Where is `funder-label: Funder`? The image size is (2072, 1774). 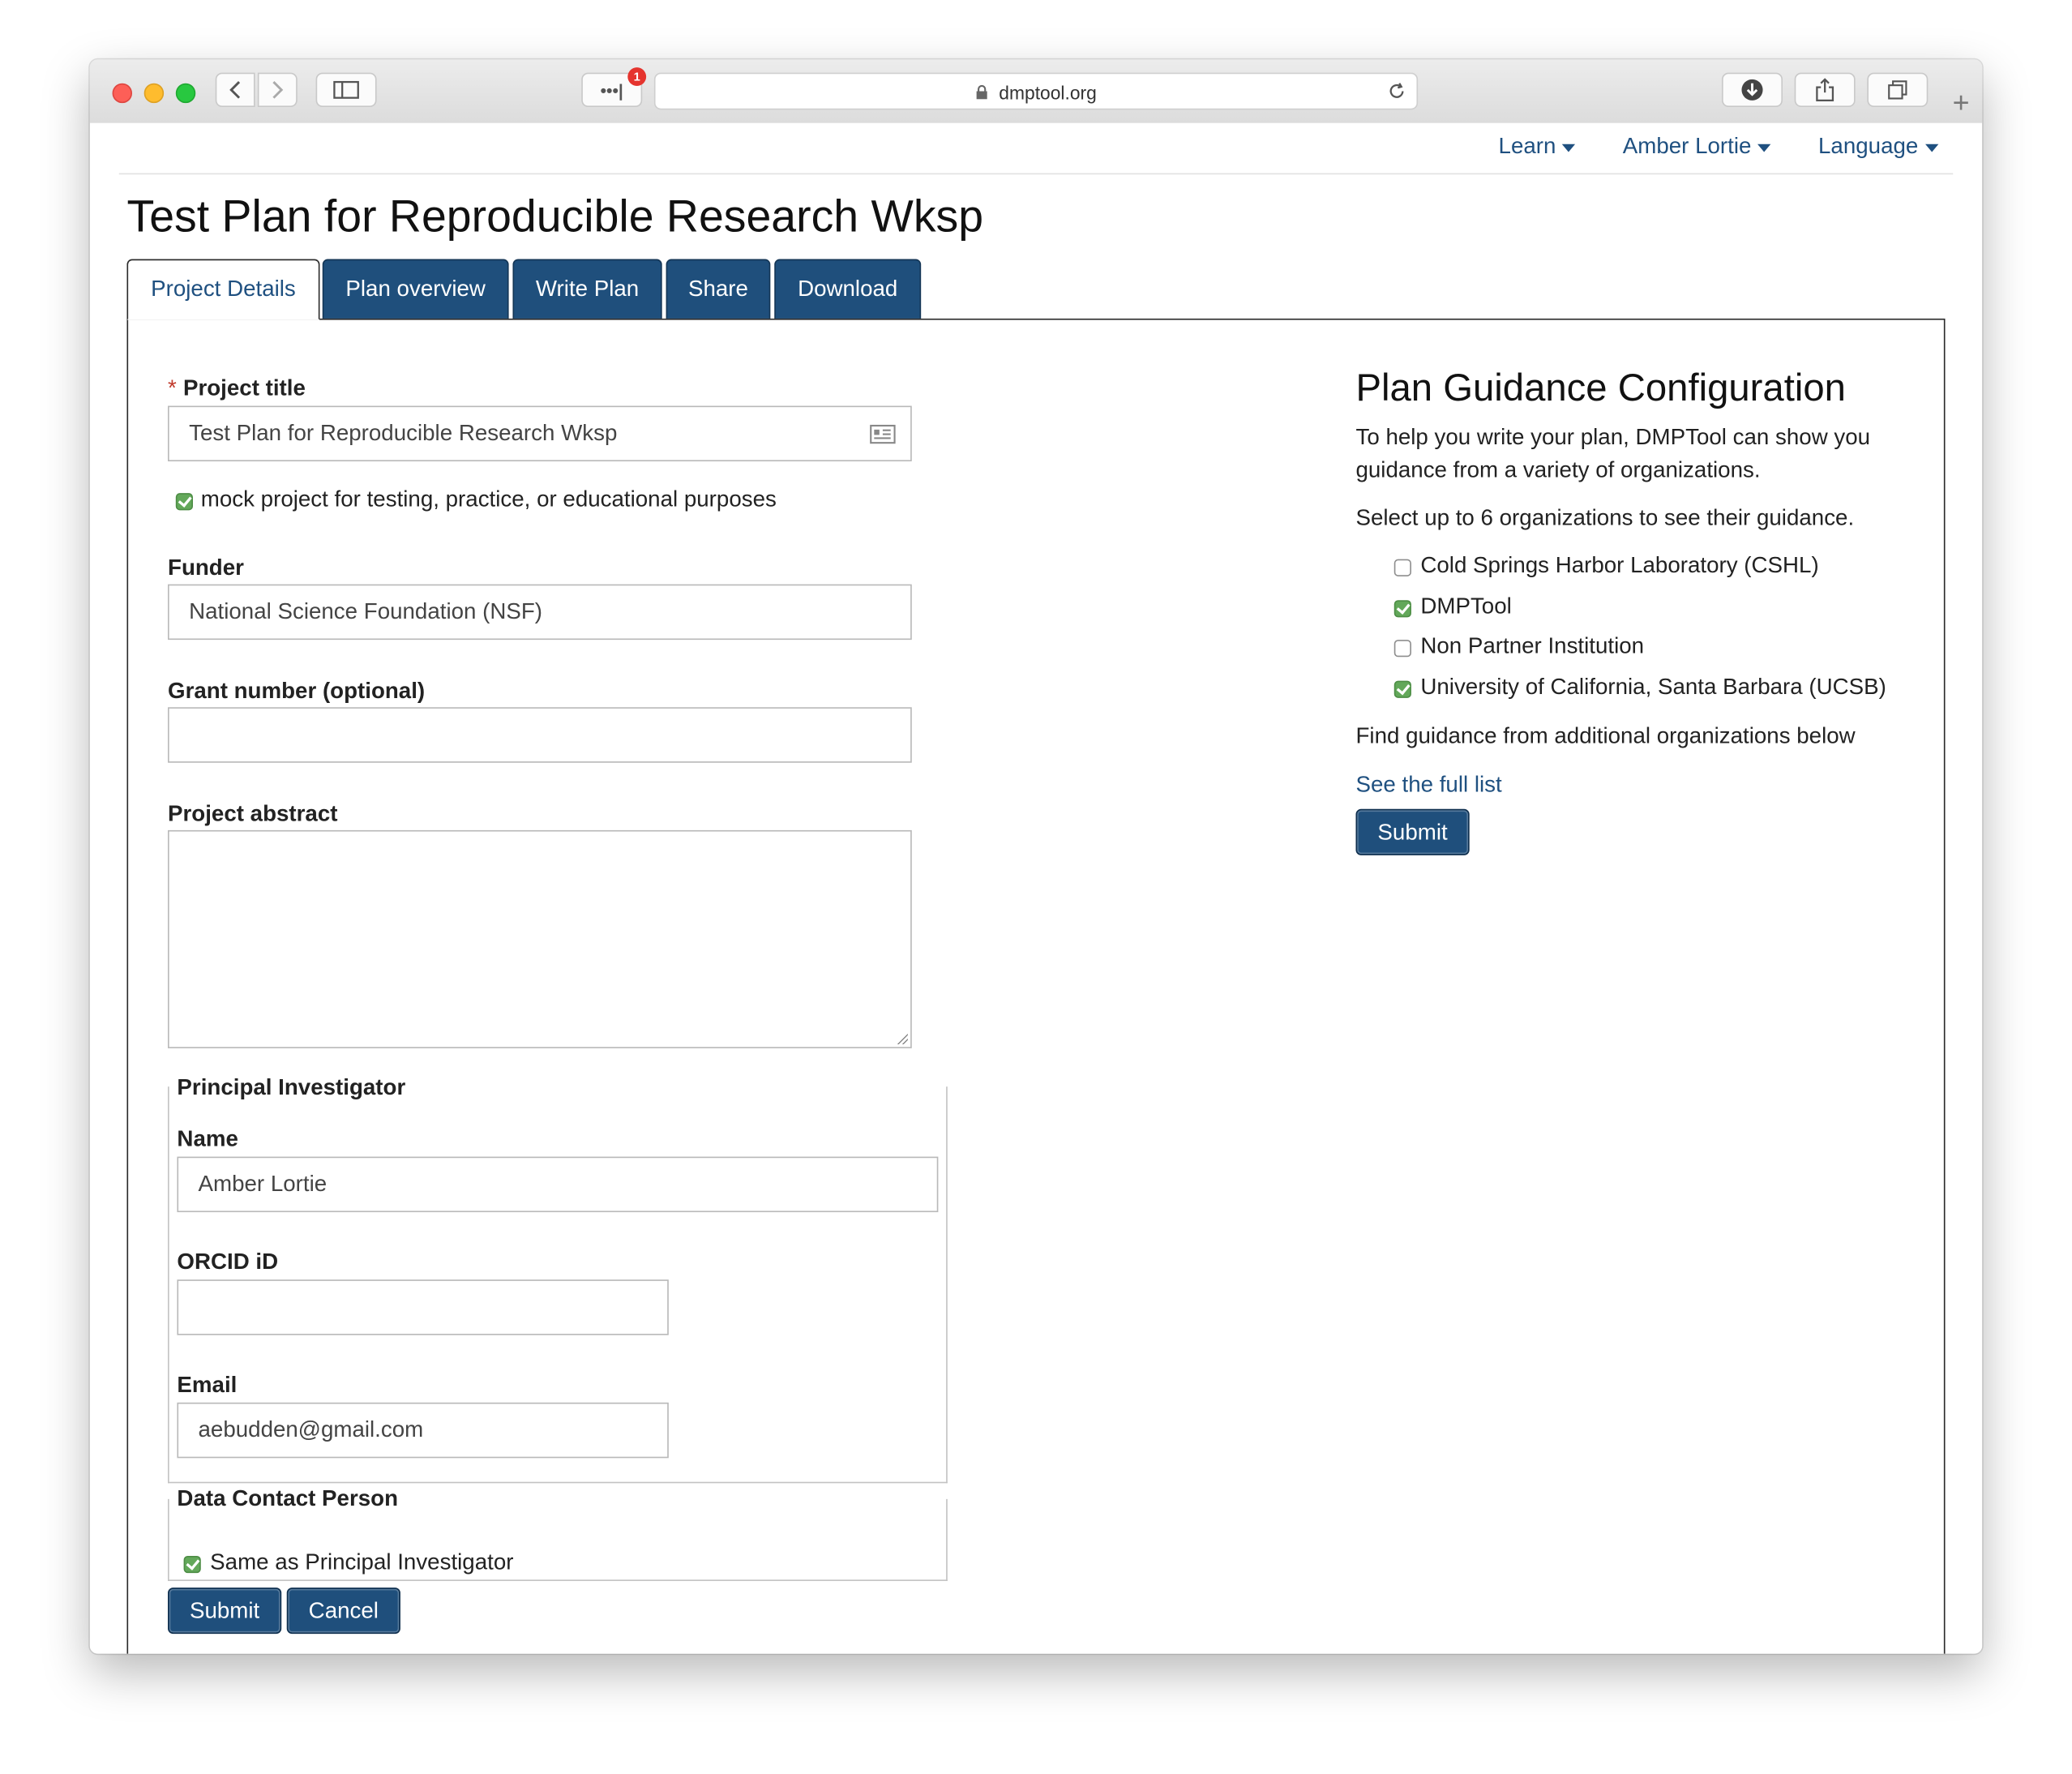
funder-label: Funder is located at coordinates (206, 568).